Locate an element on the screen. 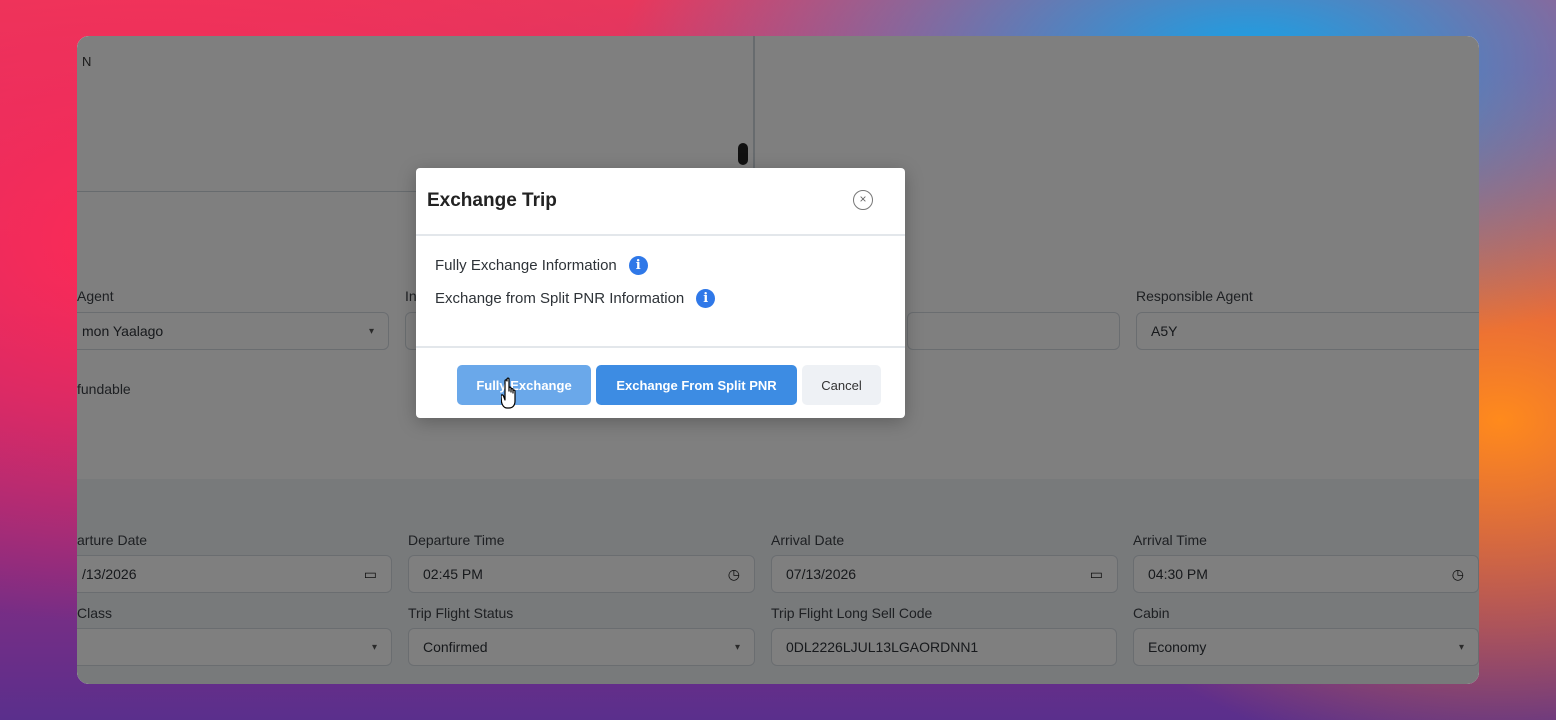  split-pnr-info-row: Exchange from Split PNR Information i is located at coordinates (575, 298).